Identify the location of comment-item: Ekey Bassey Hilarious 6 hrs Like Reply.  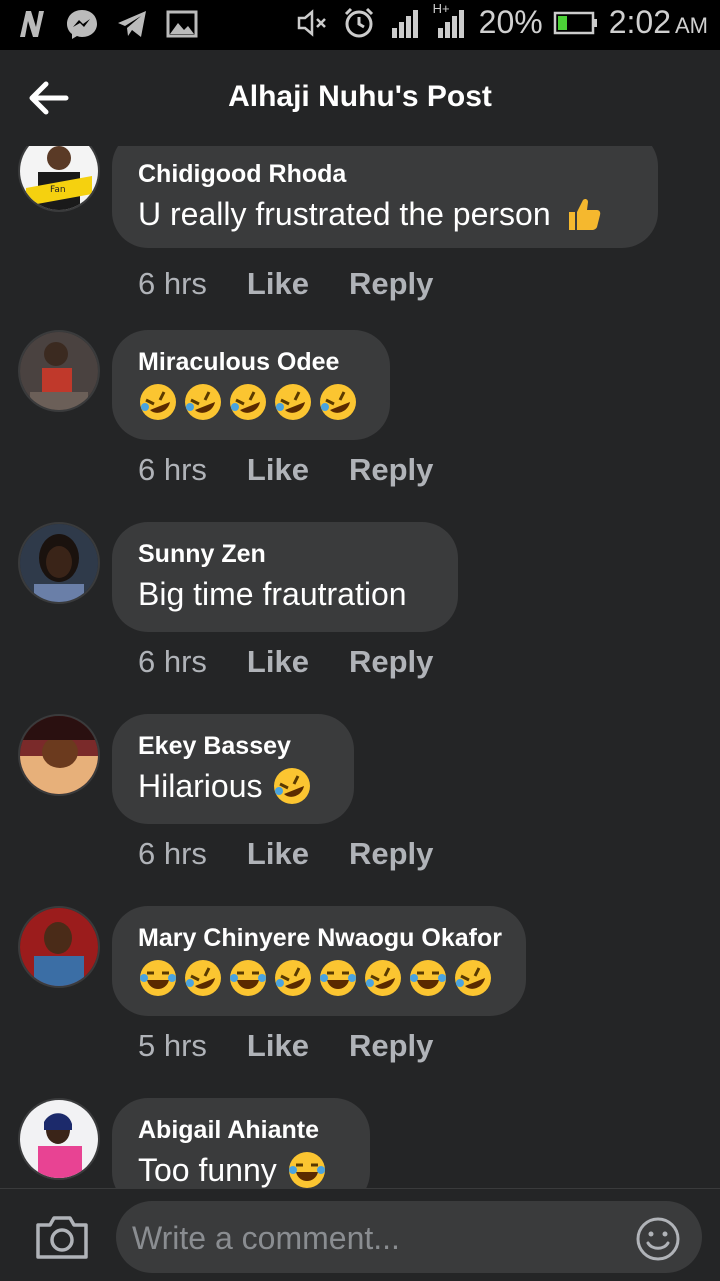
(360, 810).